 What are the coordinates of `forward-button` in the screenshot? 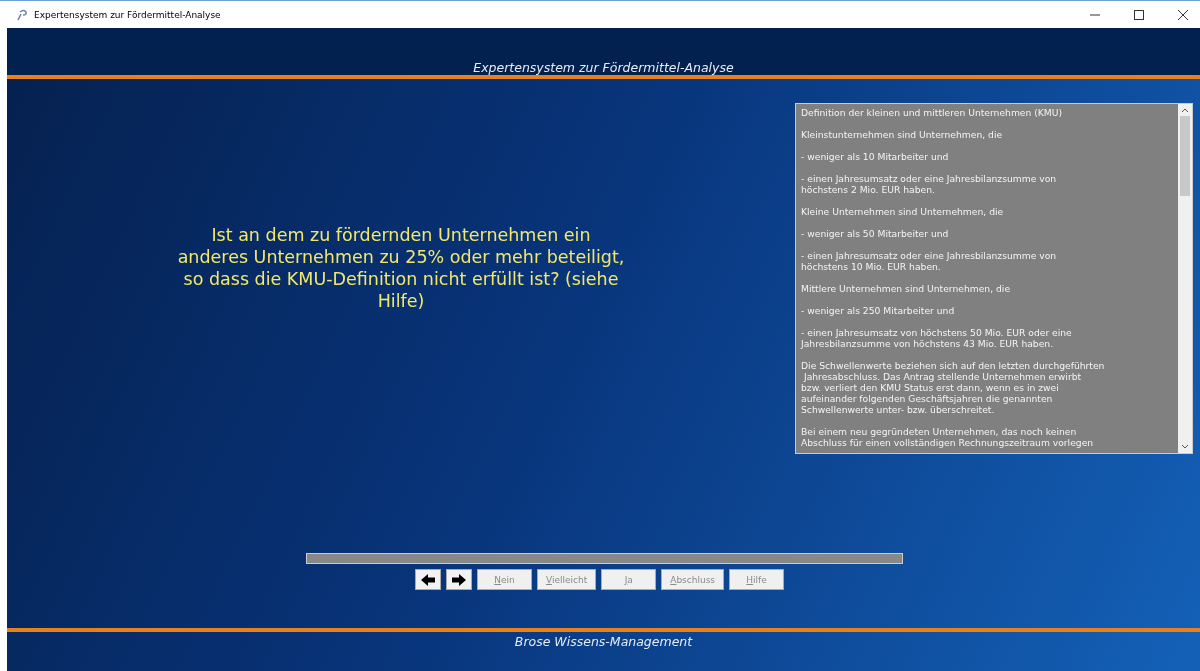 It's located at (459, 579).